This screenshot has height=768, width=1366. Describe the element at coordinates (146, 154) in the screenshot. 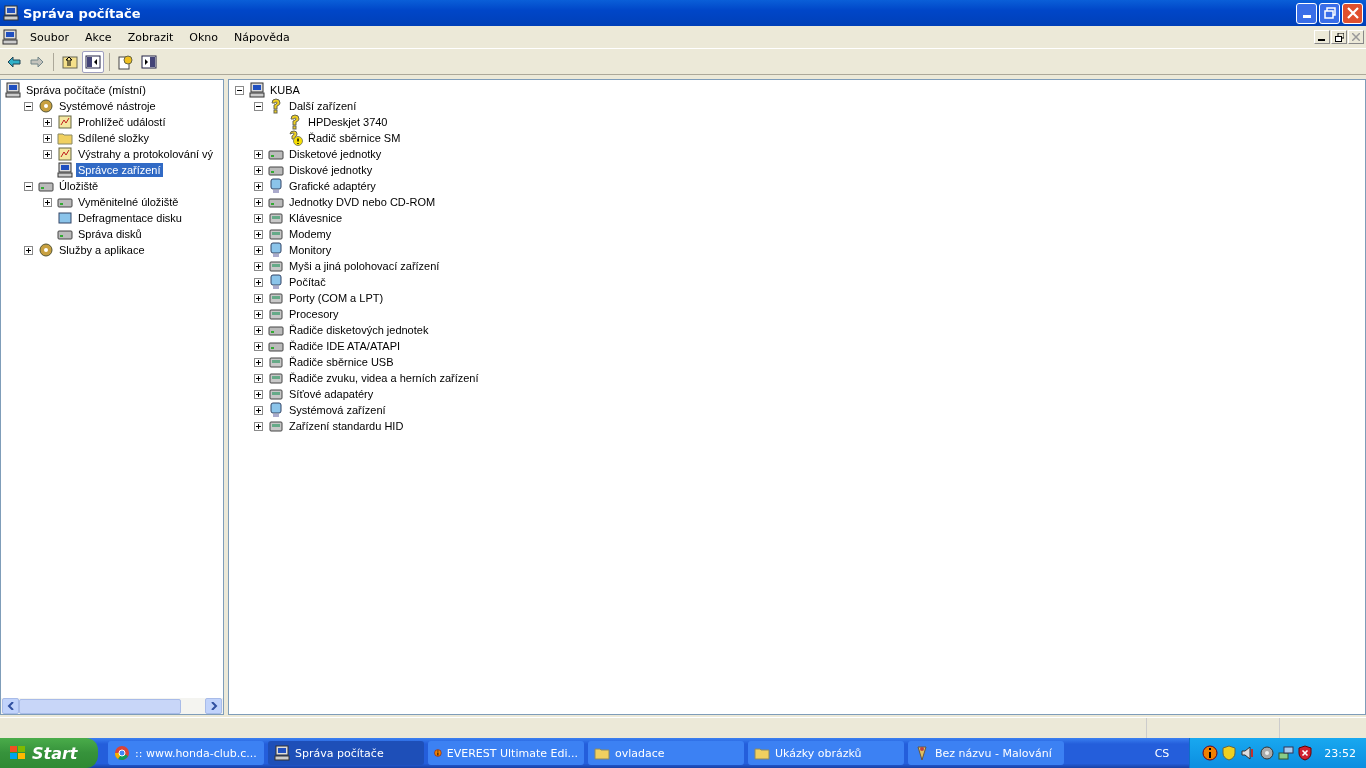

I see `tree-item: Výstrahy a protokolování vý` at that location.